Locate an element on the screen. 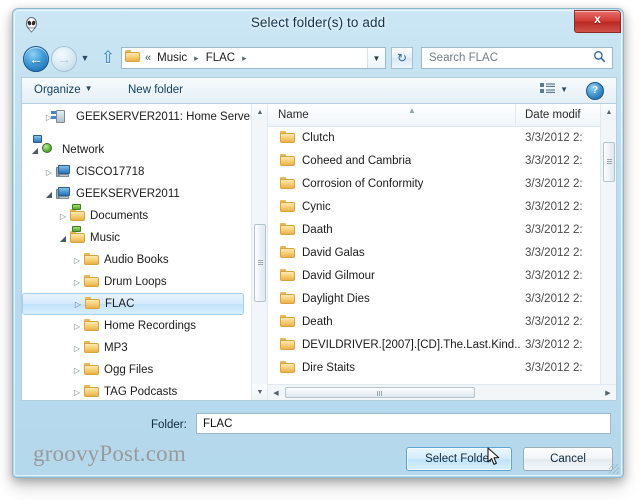 This screenshot has height=500, width=640. breadcrumb-item-flac: FLAC is located at coordinates (220, 58).